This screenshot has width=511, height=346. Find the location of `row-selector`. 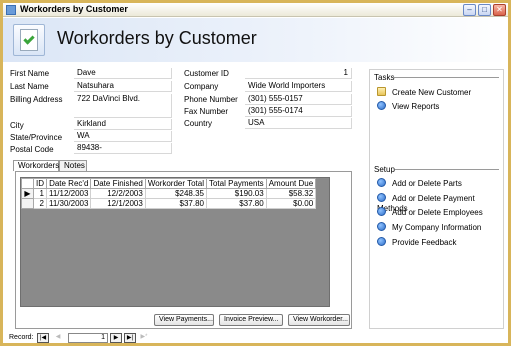

row-selector is located at coordinates (27, 203).